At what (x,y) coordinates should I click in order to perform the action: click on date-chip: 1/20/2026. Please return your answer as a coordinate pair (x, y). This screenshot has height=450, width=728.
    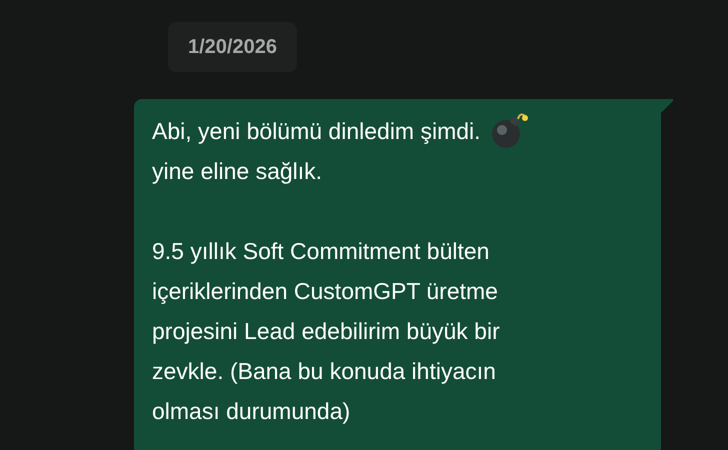
    Looking at the image, I should click on (232, 47).